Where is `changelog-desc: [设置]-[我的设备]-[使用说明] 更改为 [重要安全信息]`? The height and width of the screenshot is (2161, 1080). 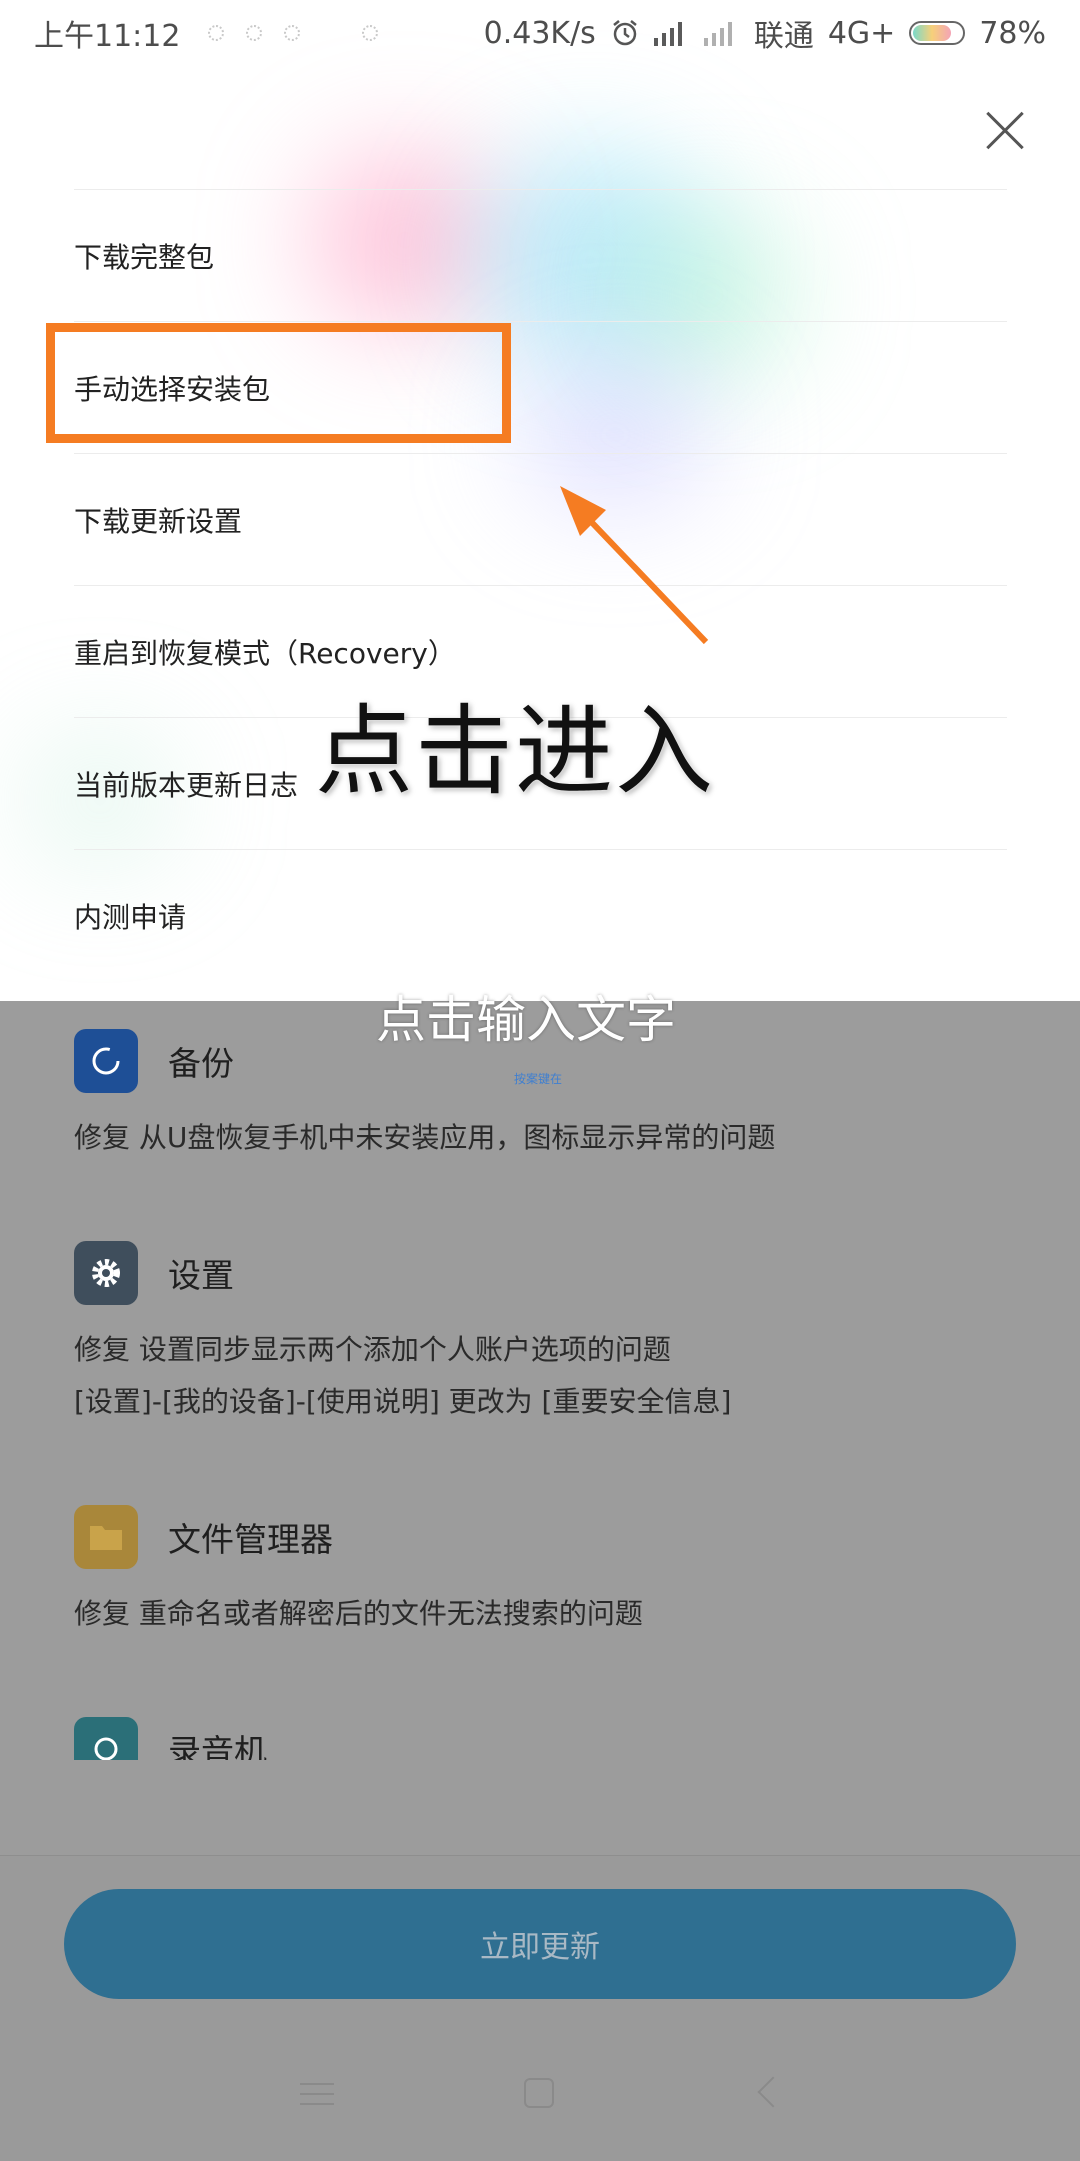
changelog-desc: [设置]-[我的设备]-[使用说明] 更改为 [重要安全信息] is located at coordinates (403, 1401).